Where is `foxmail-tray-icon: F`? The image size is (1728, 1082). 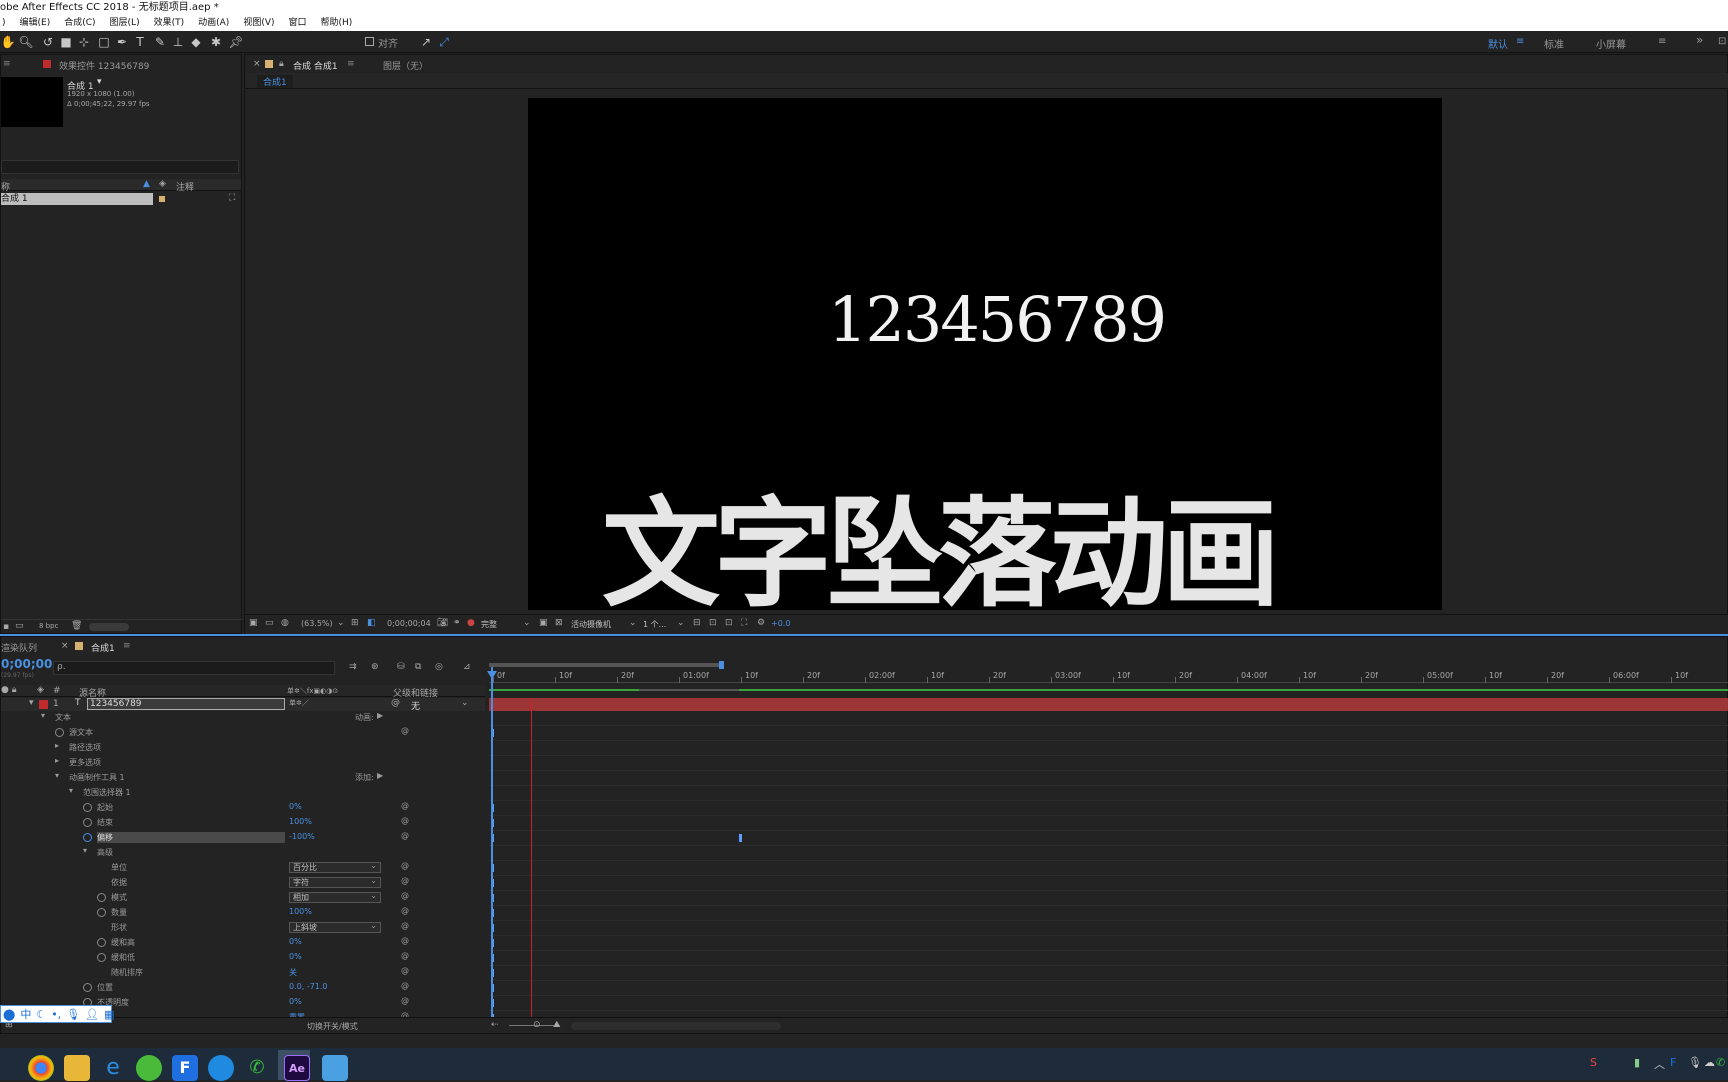
foxmail-tray-icon: F is located at coordinates (1673, 1062).